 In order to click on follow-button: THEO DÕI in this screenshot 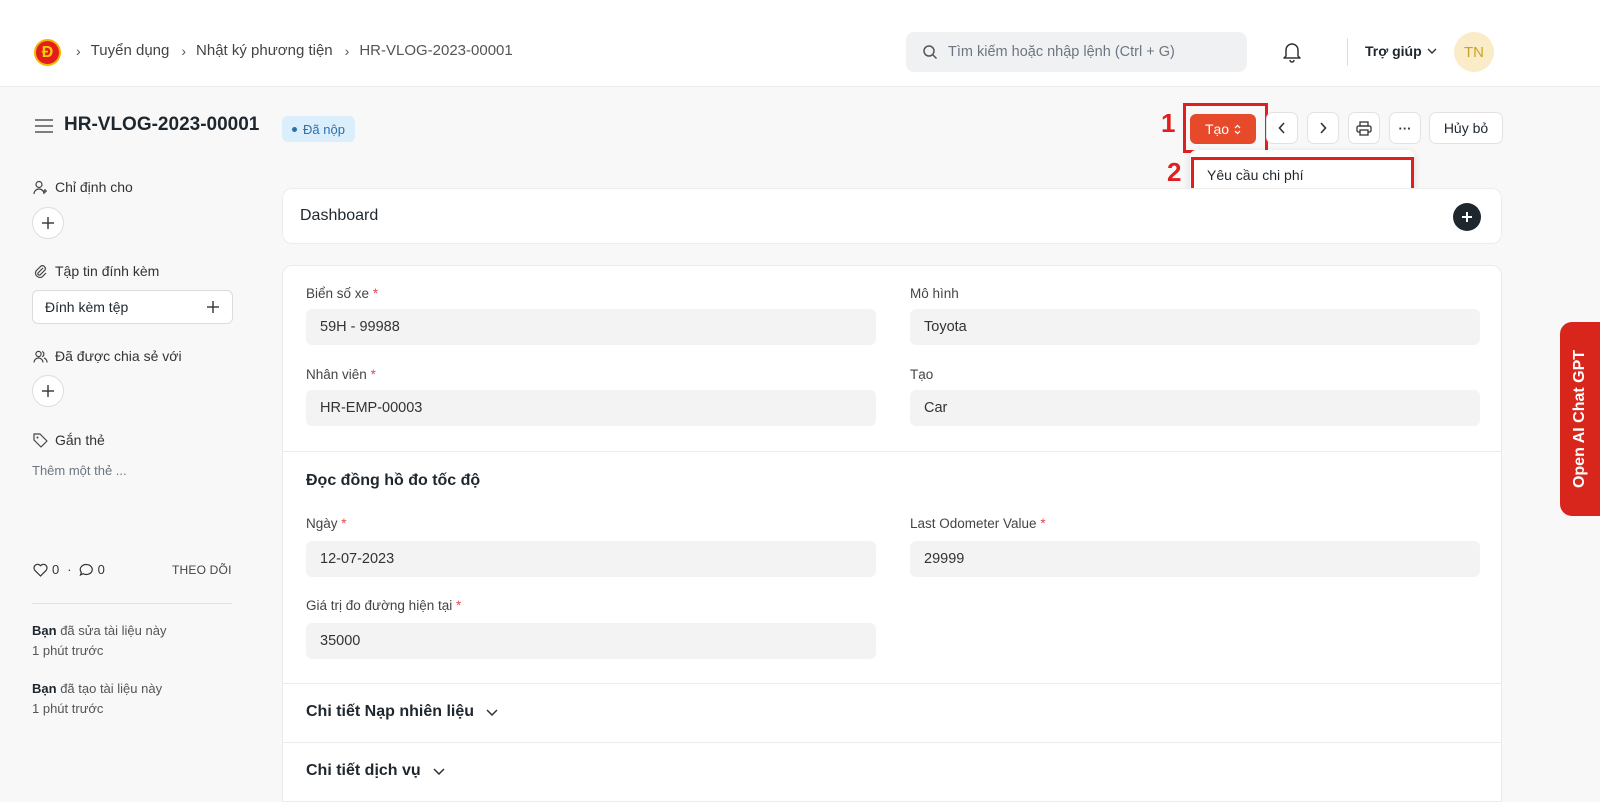, I will do `click(202, 570)`.